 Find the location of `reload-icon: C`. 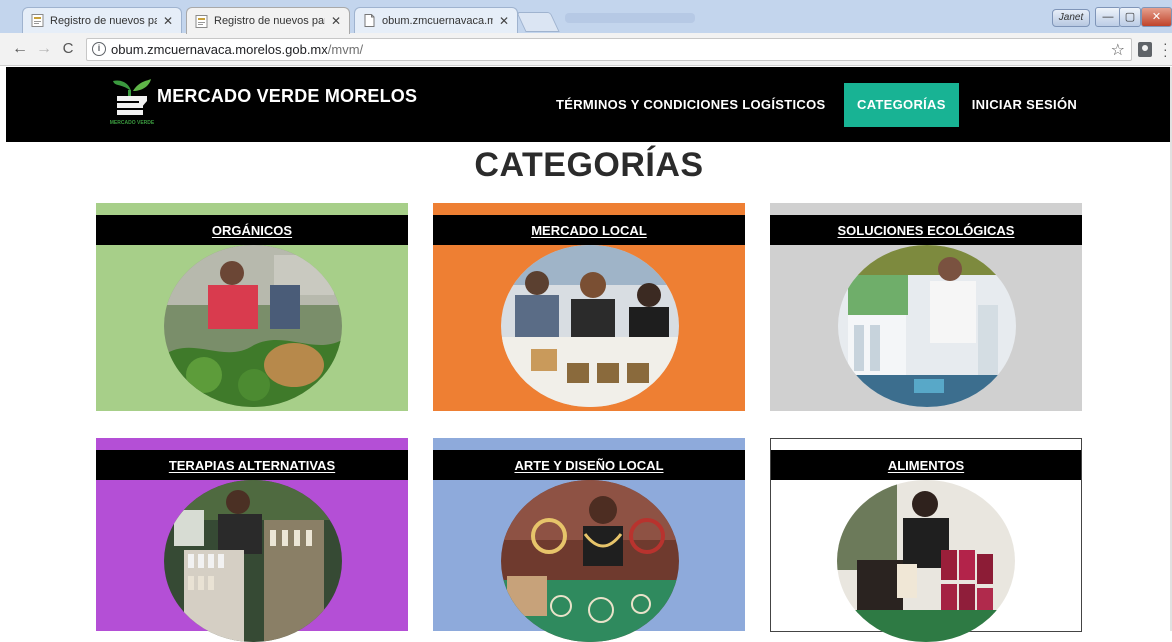

reload-icon: C is located at coordinates (68, 49).